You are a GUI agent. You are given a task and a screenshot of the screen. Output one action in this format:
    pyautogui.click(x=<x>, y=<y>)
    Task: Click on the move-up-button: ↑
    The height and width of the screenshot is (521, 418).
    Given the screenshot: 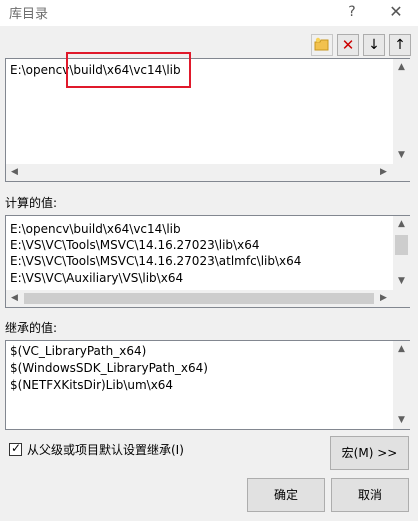 What is the action you would take?
    pyautogui.click(x=400, y=45)
    